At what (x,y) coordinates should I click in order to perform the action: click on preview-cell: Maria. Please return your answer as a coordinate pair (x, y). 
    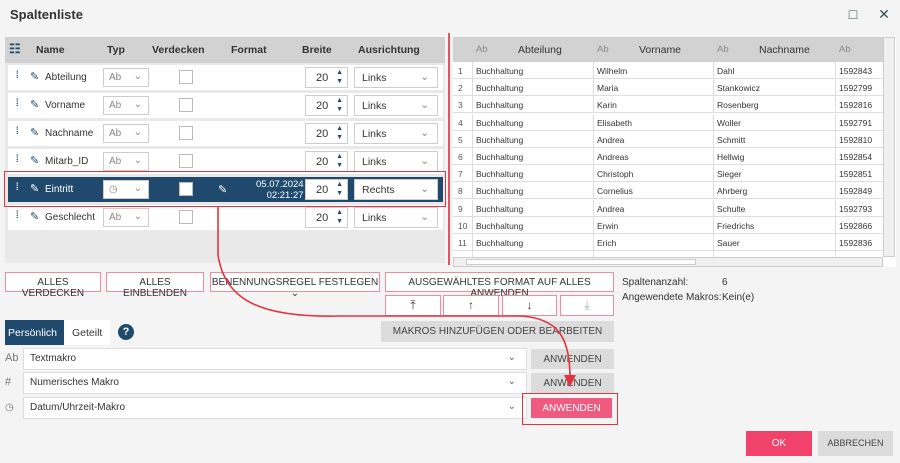
    Looking at the image, I should click on (653, 88).